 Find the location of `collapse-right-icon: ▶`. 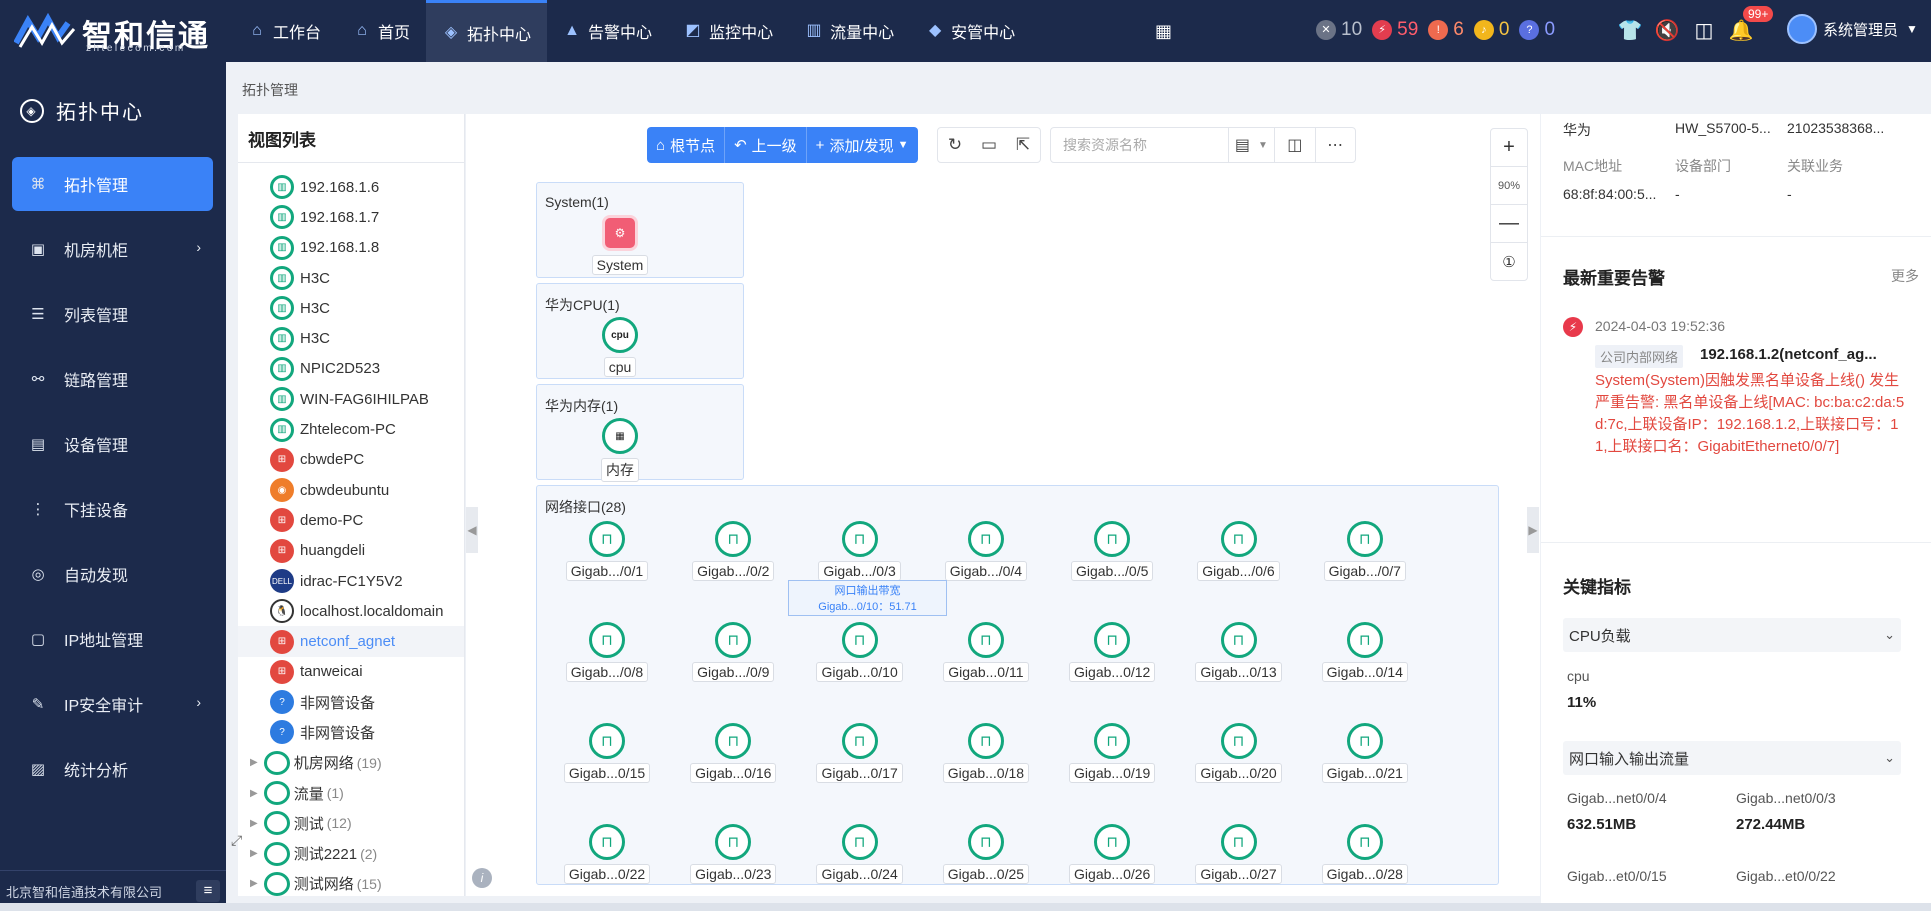

collapse-right-icon: ▶ is located at coordinates (1533, 530).